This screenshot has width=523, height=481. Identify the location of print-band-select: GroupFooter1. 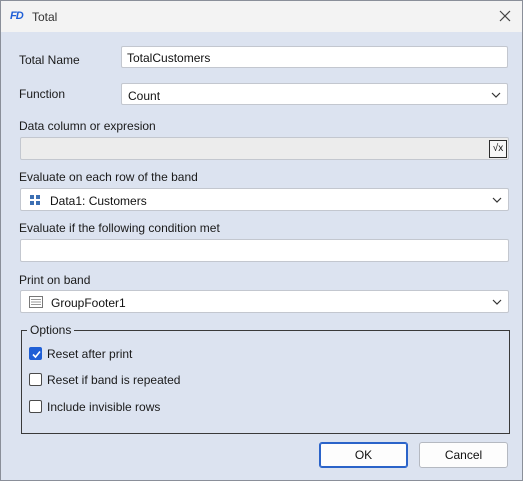
(264, 301).